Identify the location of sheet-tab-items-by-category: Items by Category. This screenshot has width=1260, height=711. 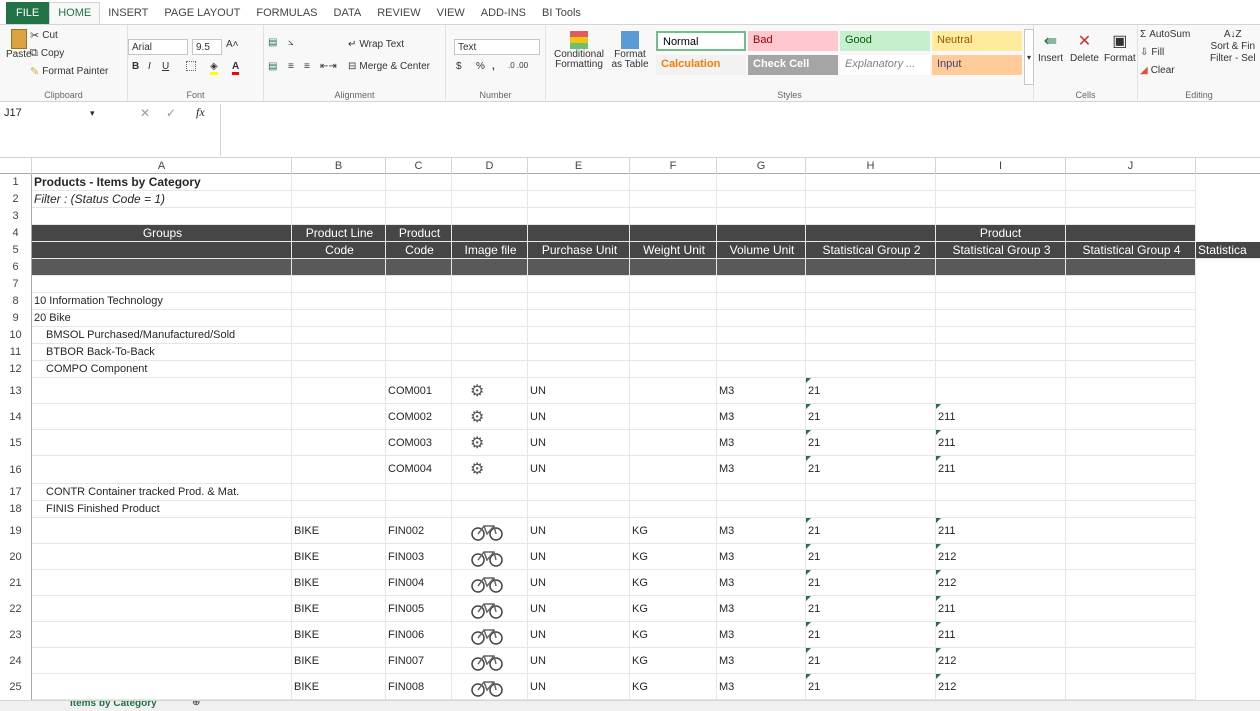
(113, 705).